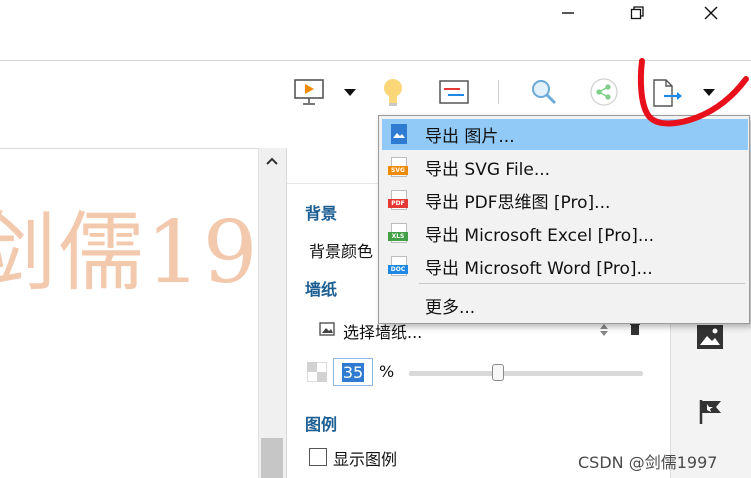  What do you see at coordinates (321, 289) in the screenshot?
I see `wallpaper-section-title: 墙纸` at bounding box center [321, 289].